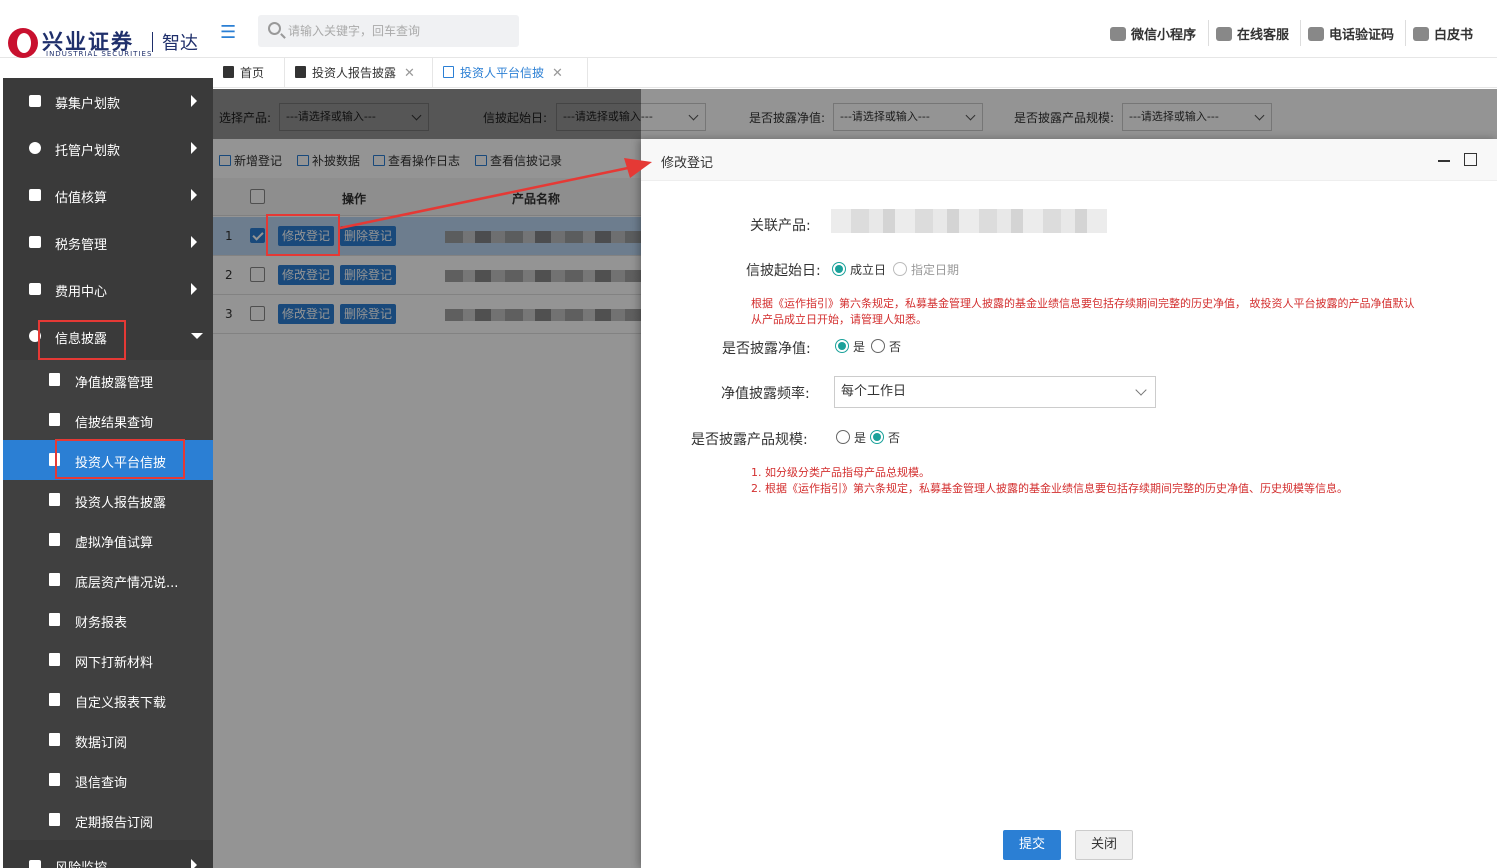  What do you see at coordinates (35, 148) in the screenshot?
I see `target-icon` at bounding box center [35, 148].